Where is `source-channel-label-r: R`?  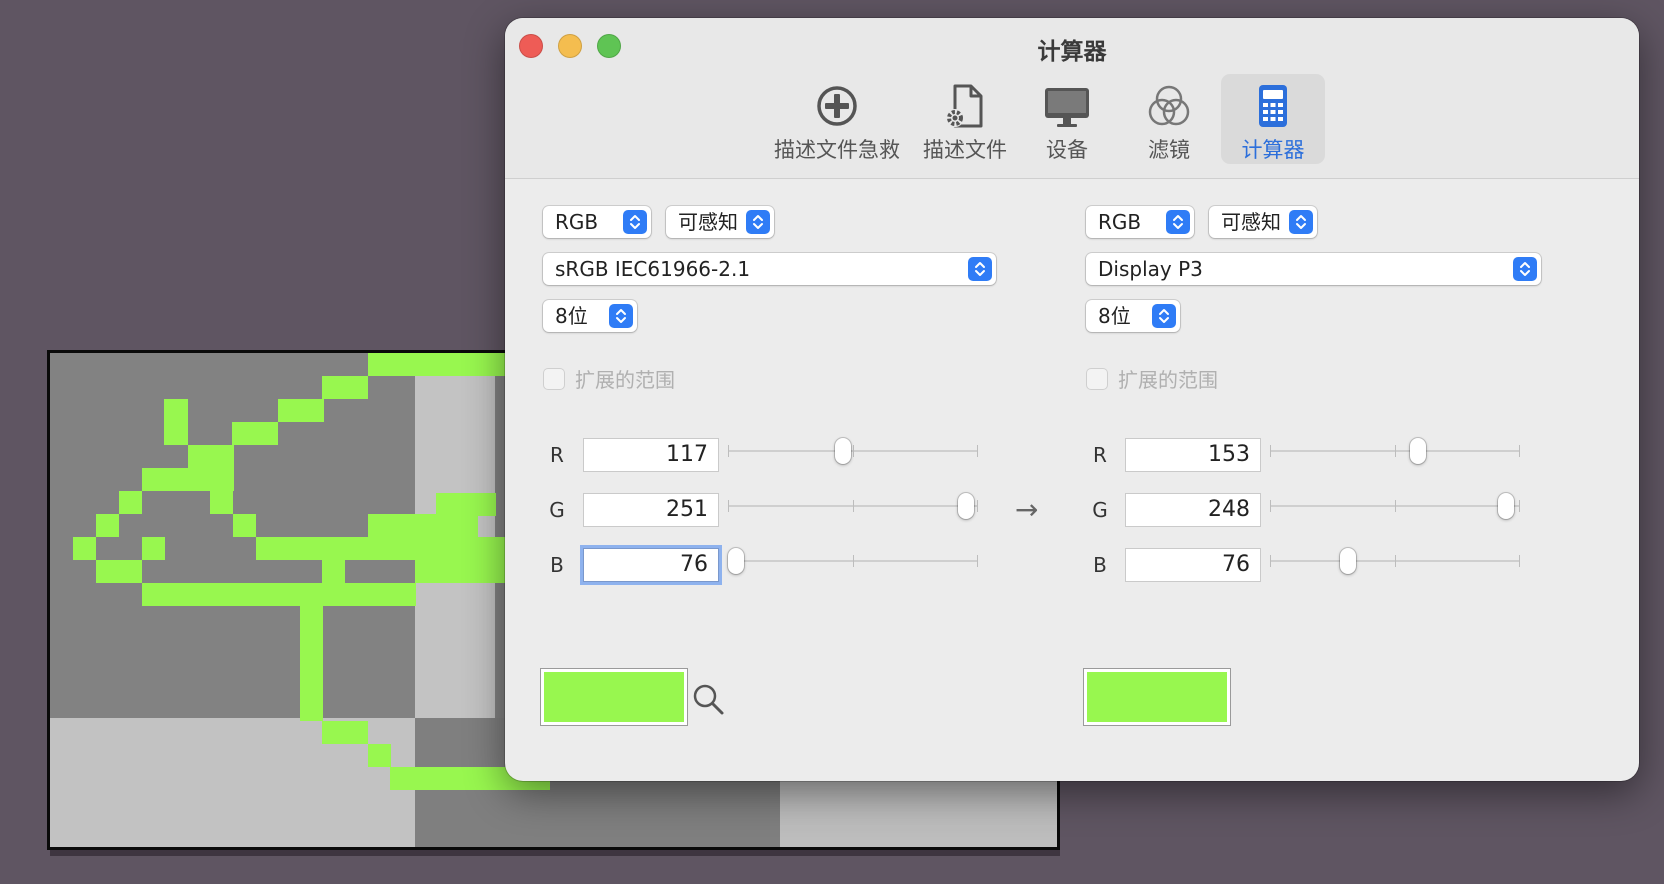
source-channel-label-r: R is located at coordinates (557, 455).